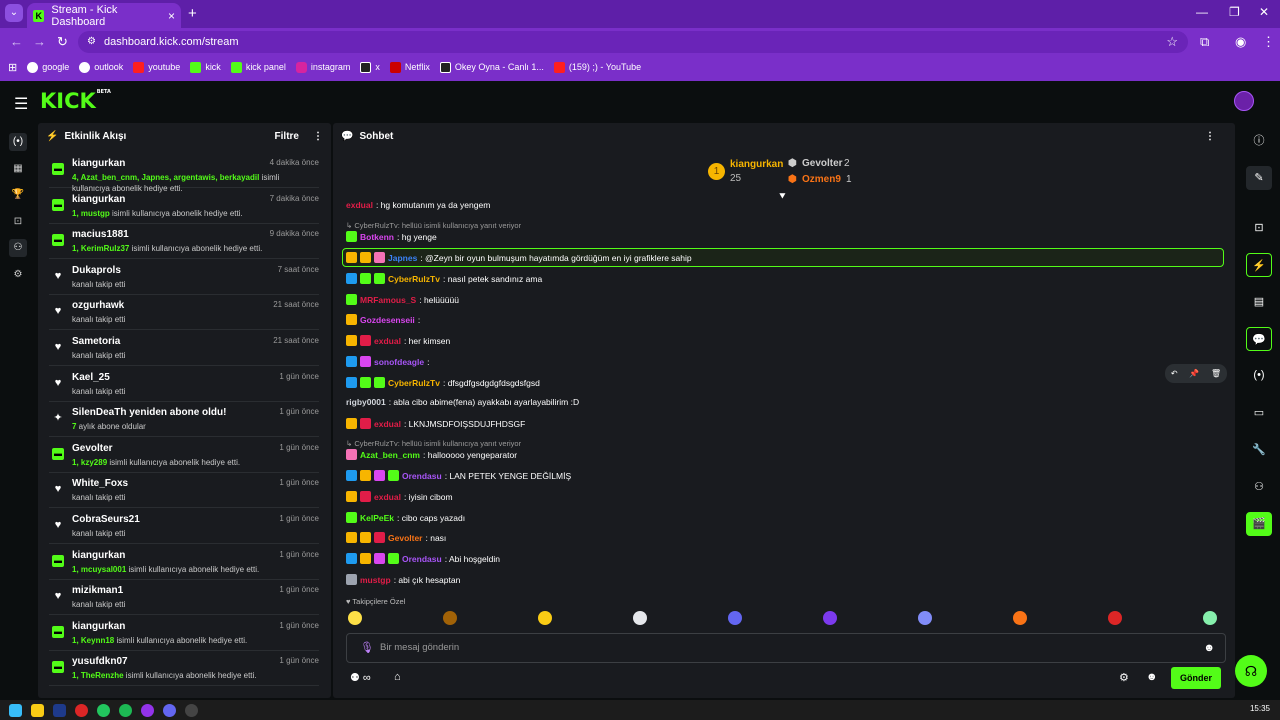 The height and width of the screenshot is (720, 1280). I want to click on feed-item: ♥ CobraSeurs21 1 gün önce kanalı takip etti, so click(184, 527).